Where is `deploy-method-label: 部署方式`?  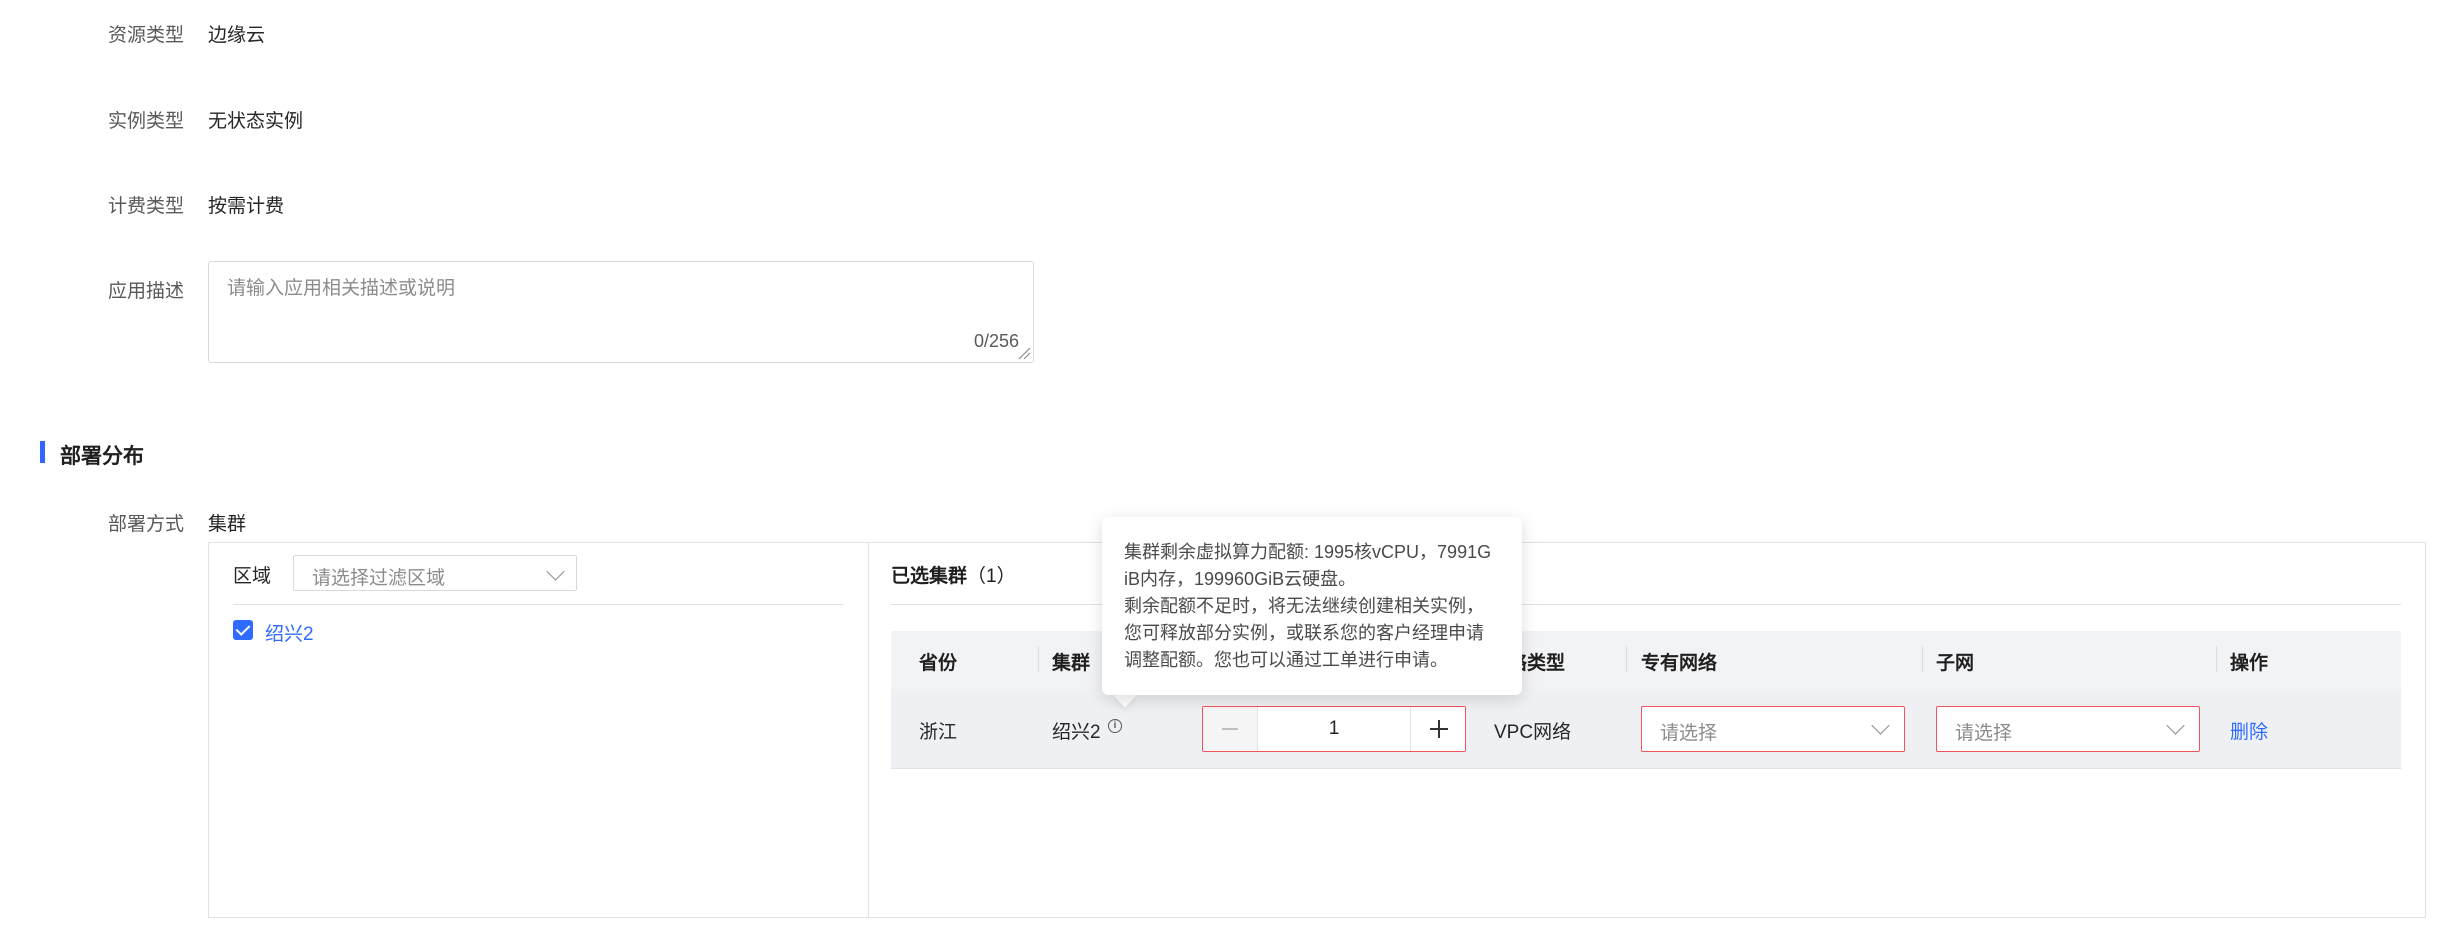
deploy-method-label: 部署方式 is located at coordinates (145, 524).